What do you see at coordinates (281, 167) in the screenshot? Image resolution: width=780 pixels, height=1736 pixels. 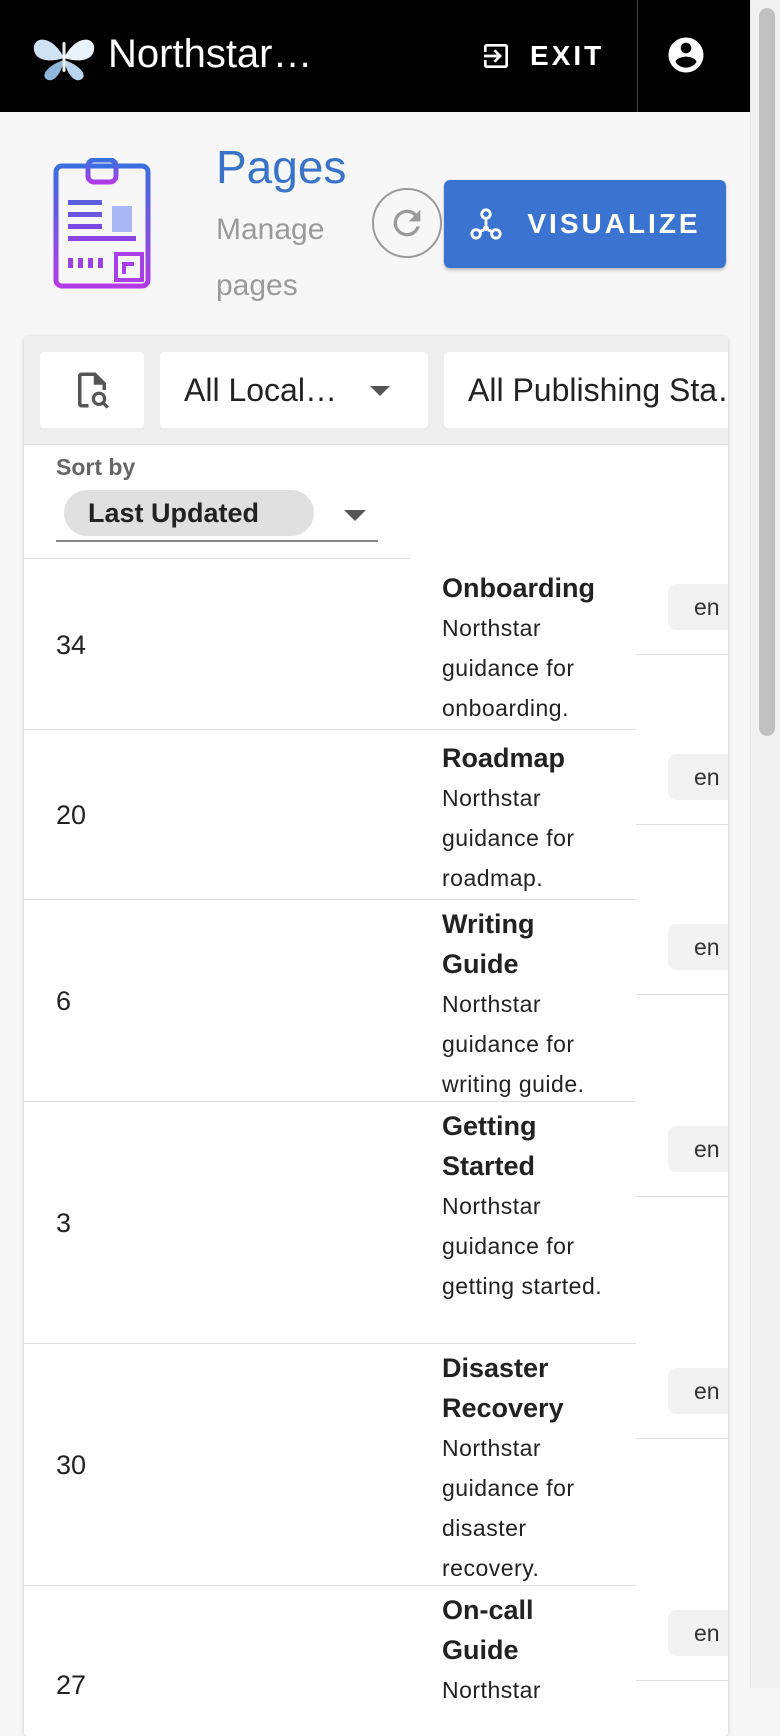 I see `page-title: Pages` at bounding box center [281, 167].